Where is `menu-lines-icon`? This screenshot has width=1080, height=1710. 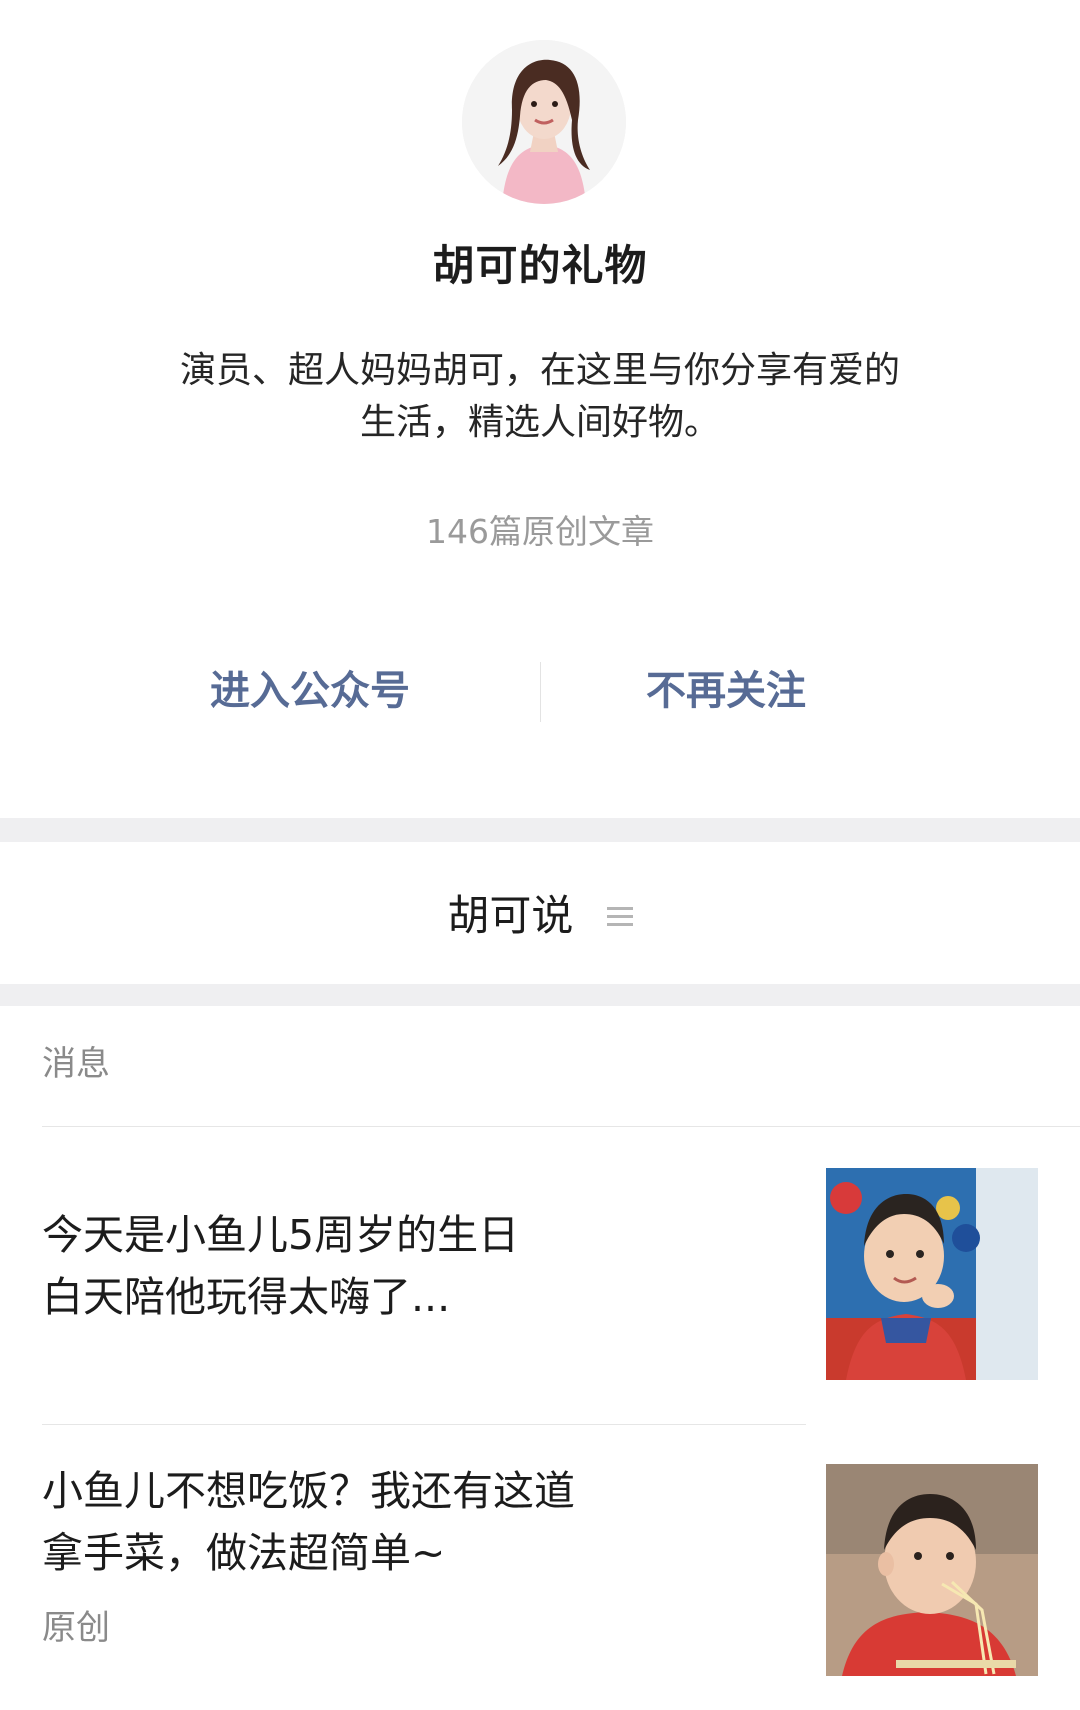
menu-lines-icon is located at coordinates (619, 914).